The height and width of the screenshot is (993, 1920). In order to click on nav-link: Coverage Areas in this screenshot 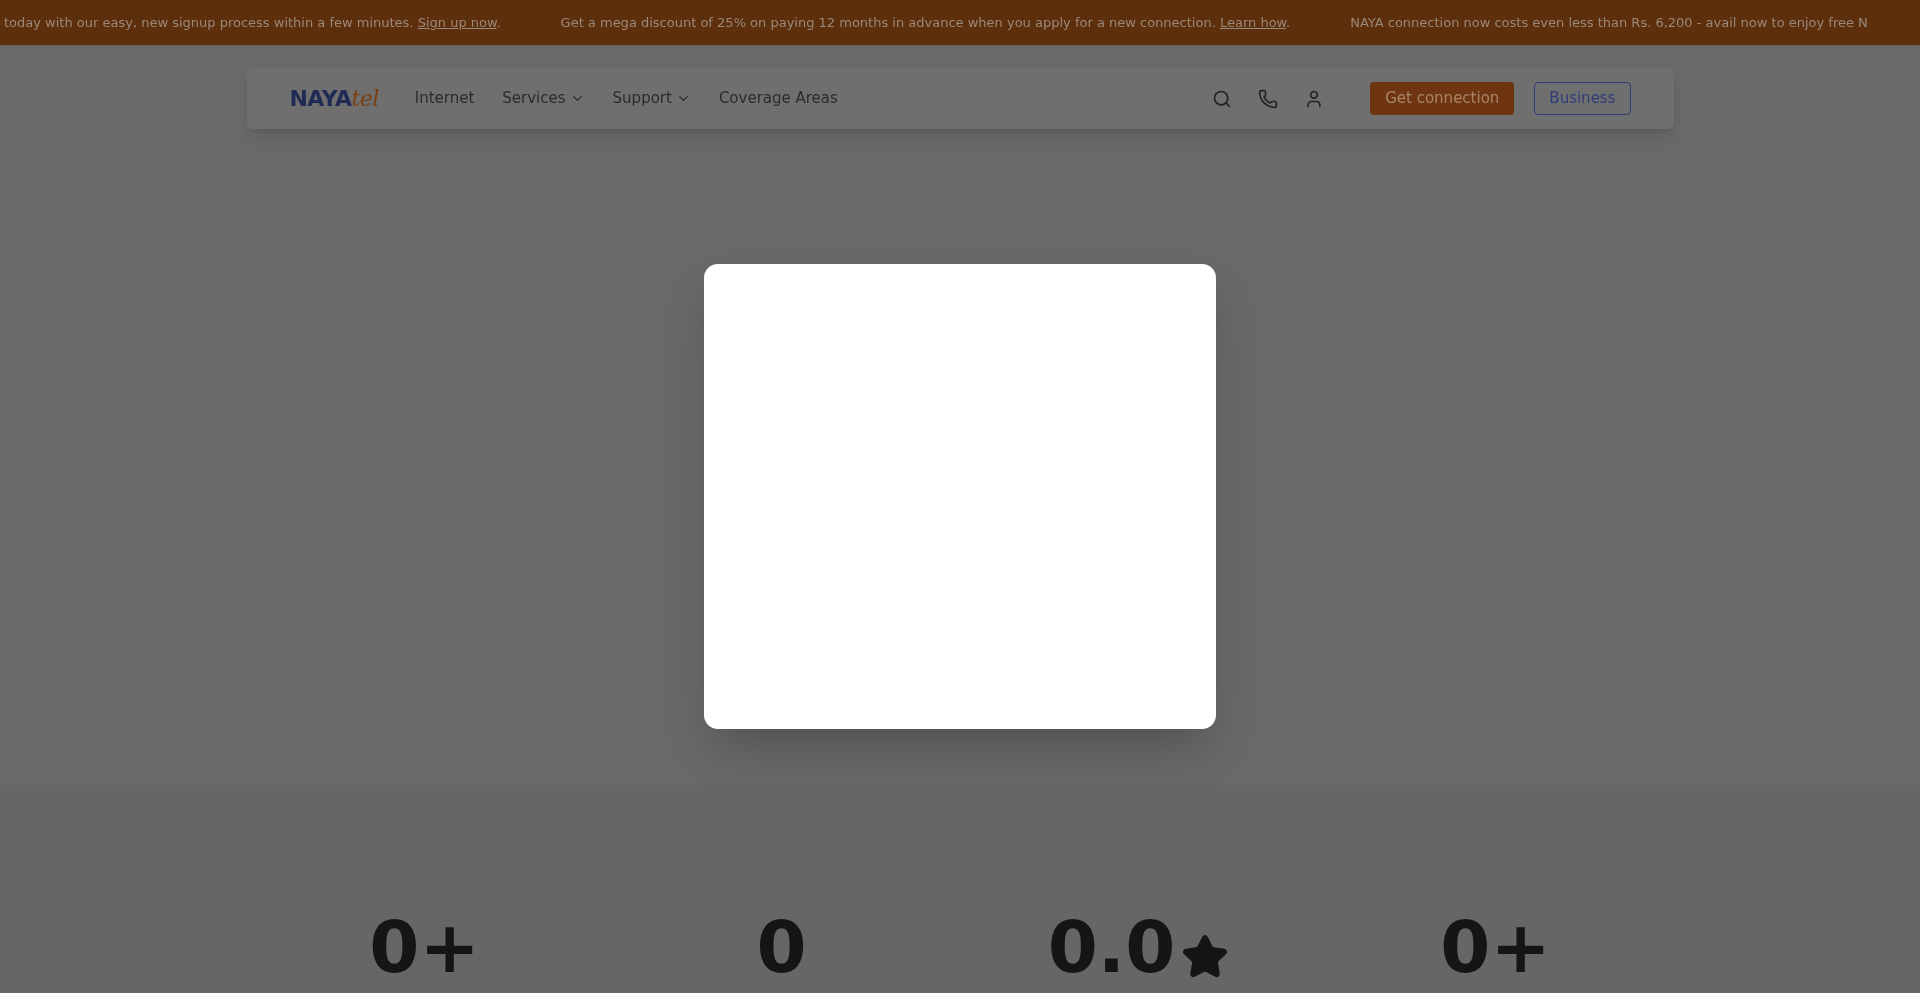, I will do `click(778, 98)`.